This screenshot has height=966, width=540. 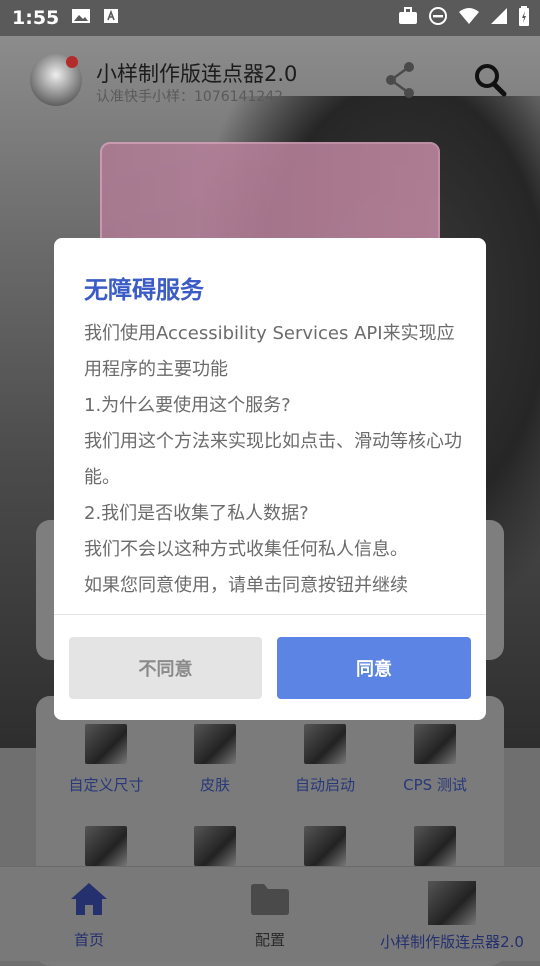 What do you see at coordinates (106, 785) in the screenshot?
I see `grid-label: 自定义尺寸` at bounding box center [106, 785].